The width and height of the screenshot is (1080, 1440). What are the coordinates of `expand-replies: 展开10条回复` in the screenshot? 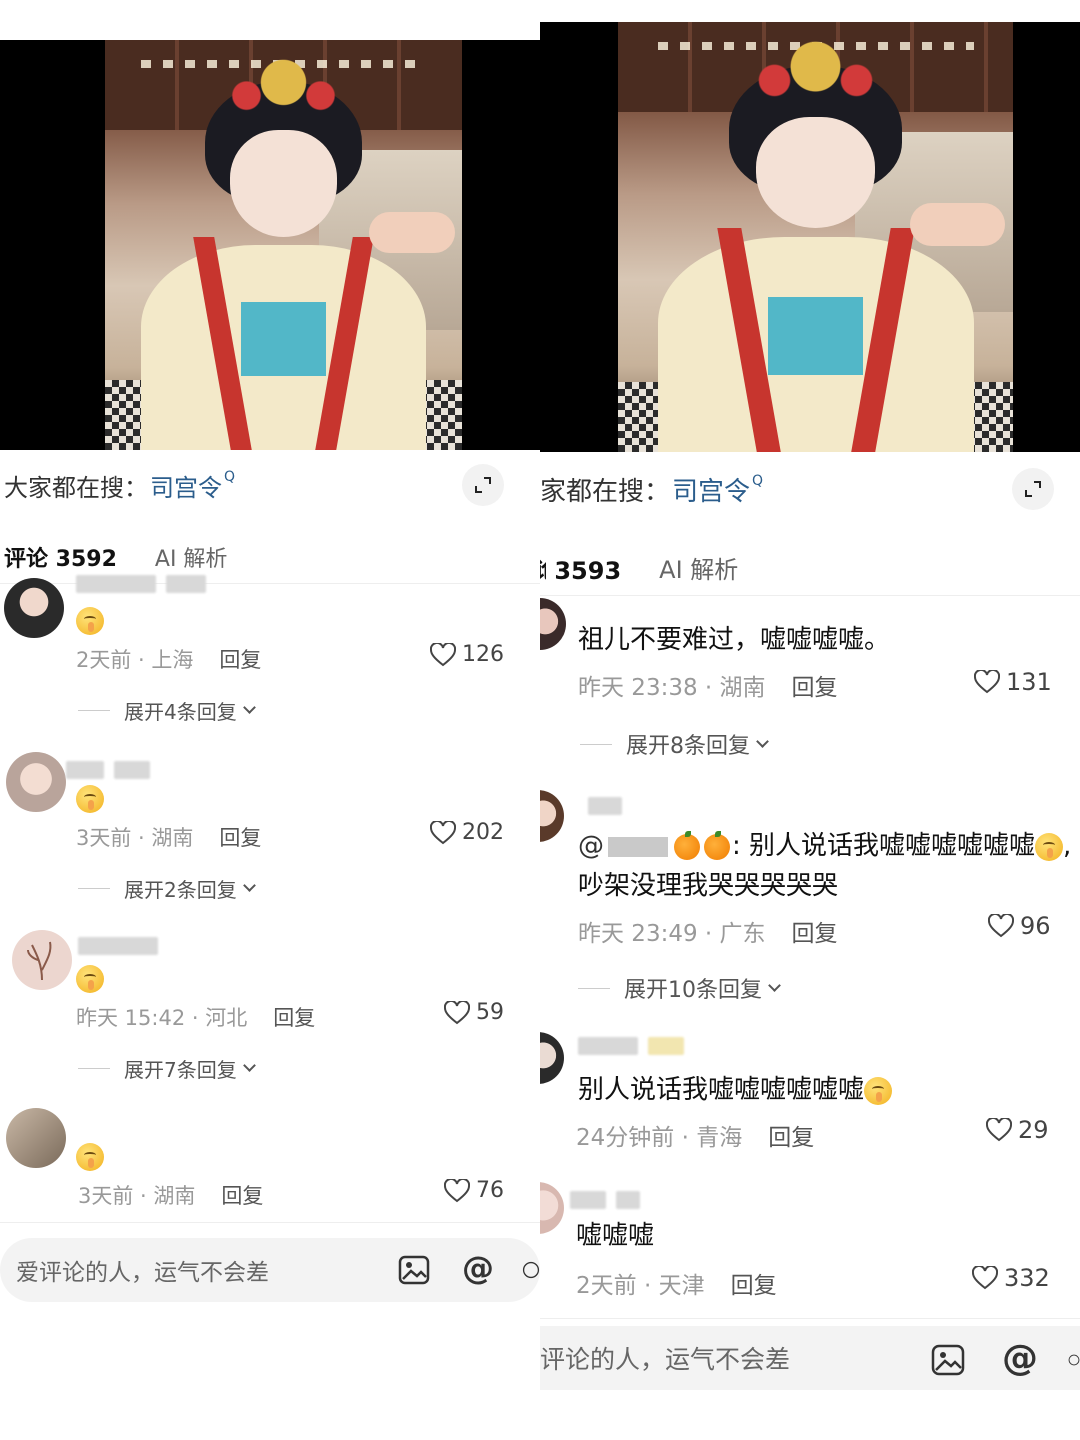 It's located at (679, 988).